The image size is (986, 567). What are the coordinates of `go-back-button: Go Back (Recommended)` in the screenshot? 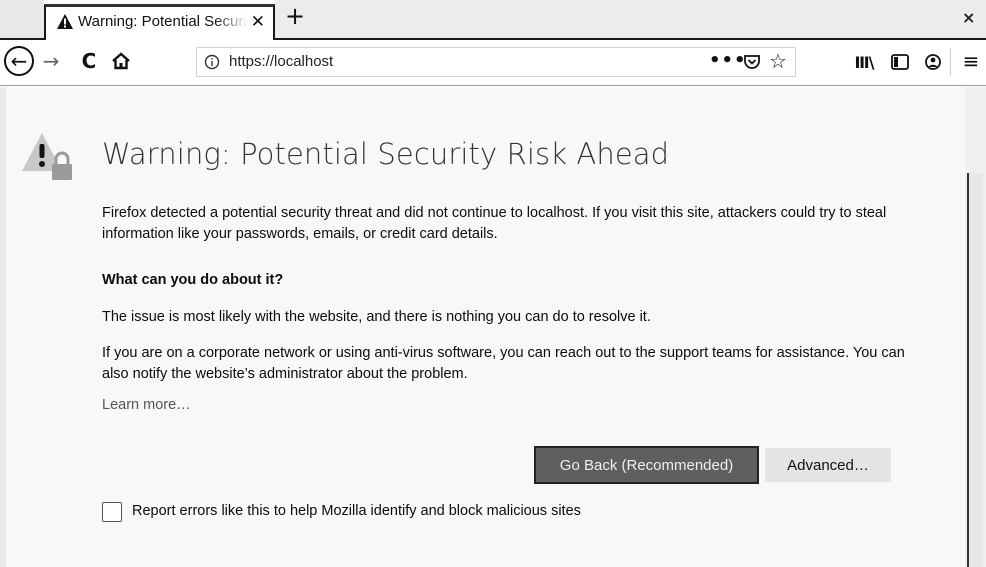 It's located at (646, 465).